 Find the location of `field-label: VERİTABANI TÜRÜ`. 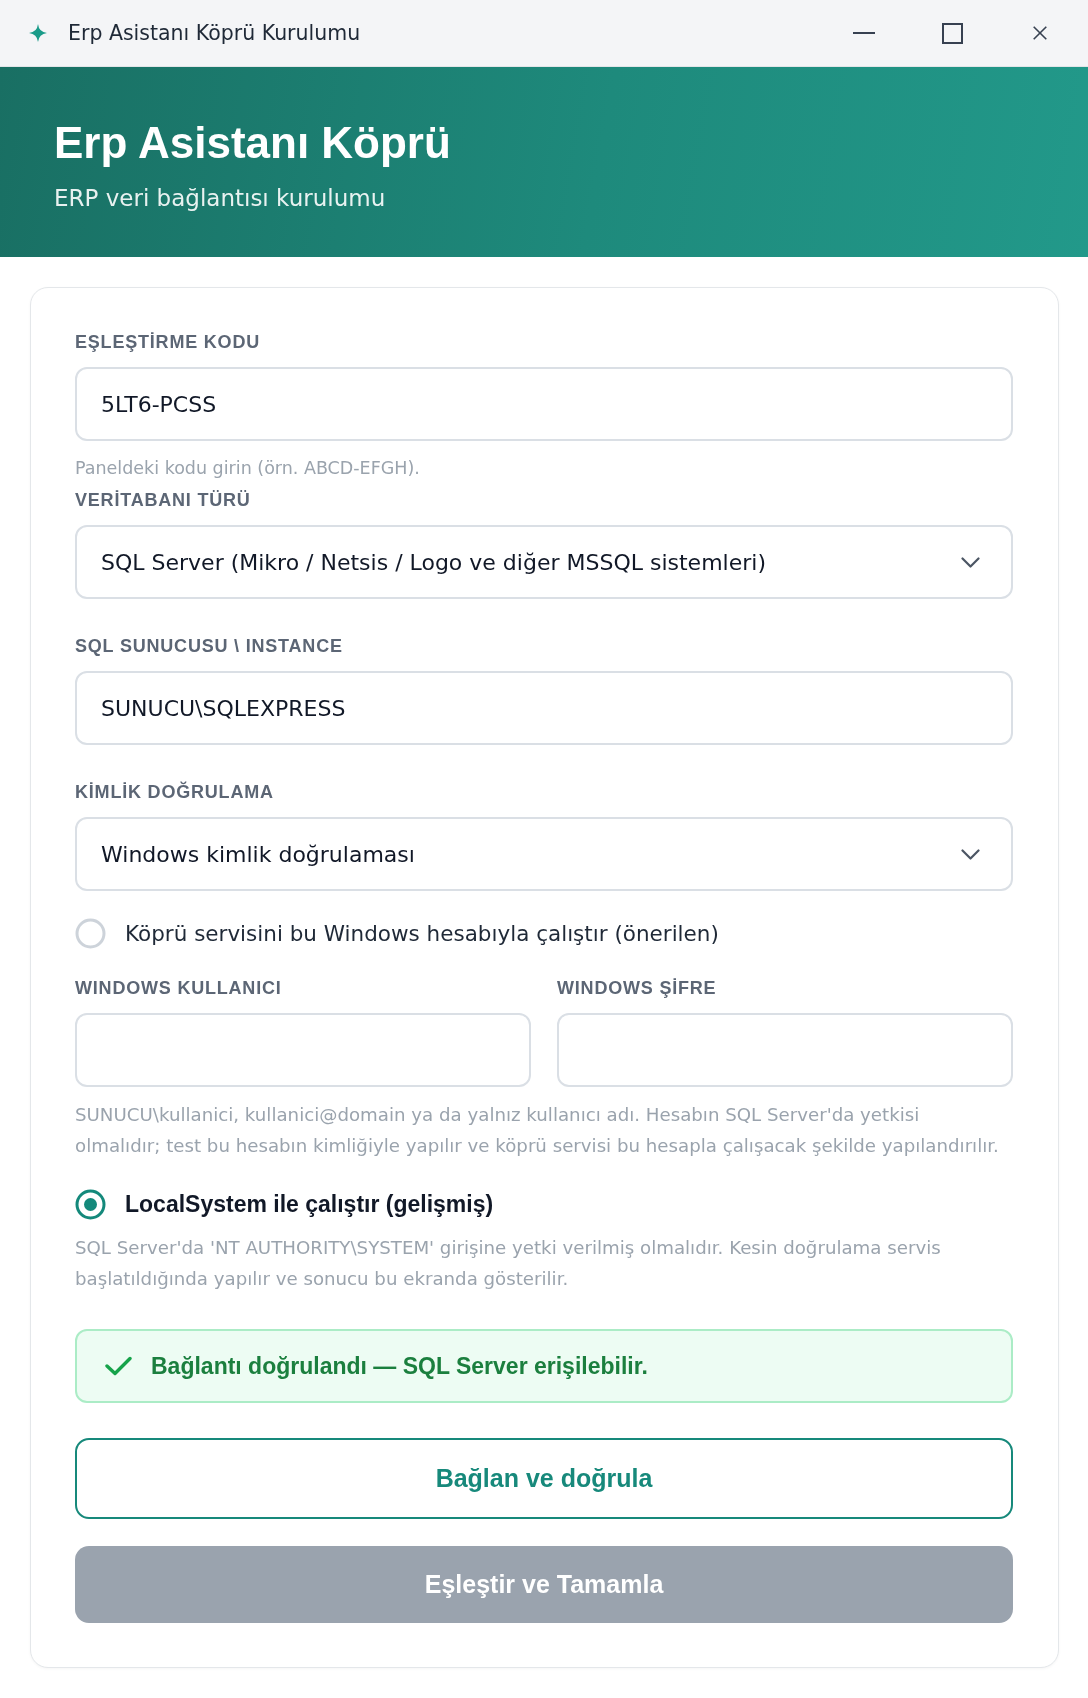

field-label: VERİTABANI TÜRÜ is located at coordinates (163, 500).